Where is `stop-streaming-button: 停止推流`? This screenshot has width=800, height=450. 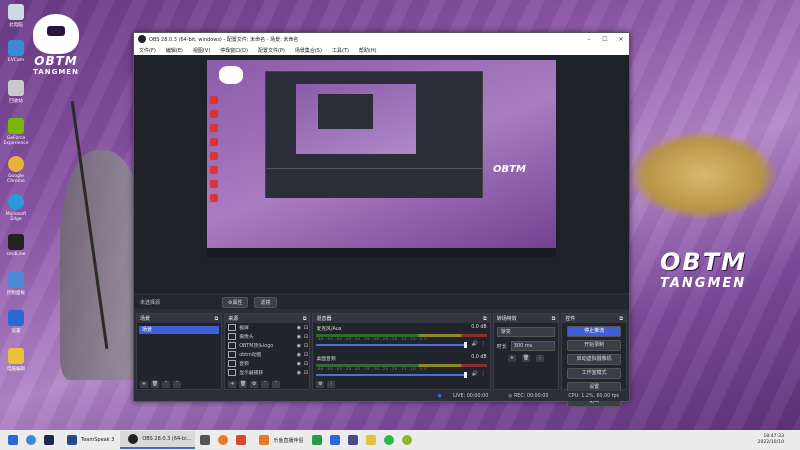
stop-streaming-button: 停止推流 is located at coordinates (594, 331).